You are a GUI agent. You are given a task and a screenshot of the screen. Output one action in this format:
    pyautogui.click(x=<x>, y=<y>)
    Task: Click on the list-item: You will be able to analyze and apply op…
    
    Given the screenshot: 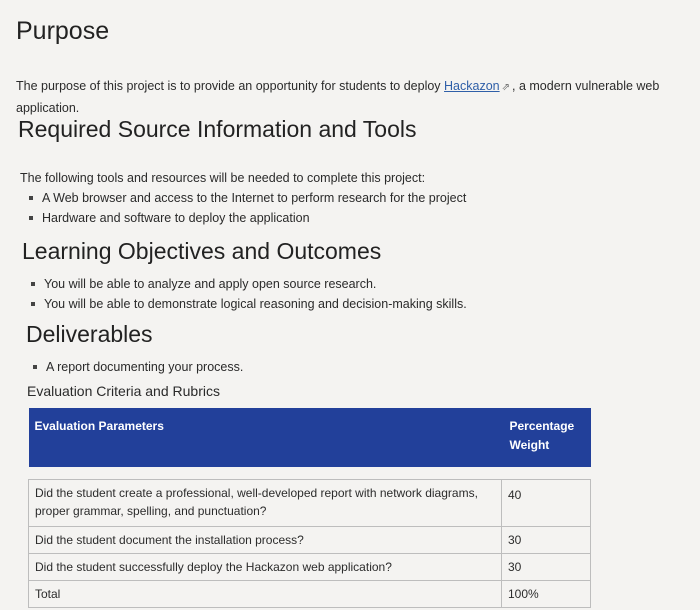 What is the action you would take?
    pyautogui.click(x=245, y=284)
    